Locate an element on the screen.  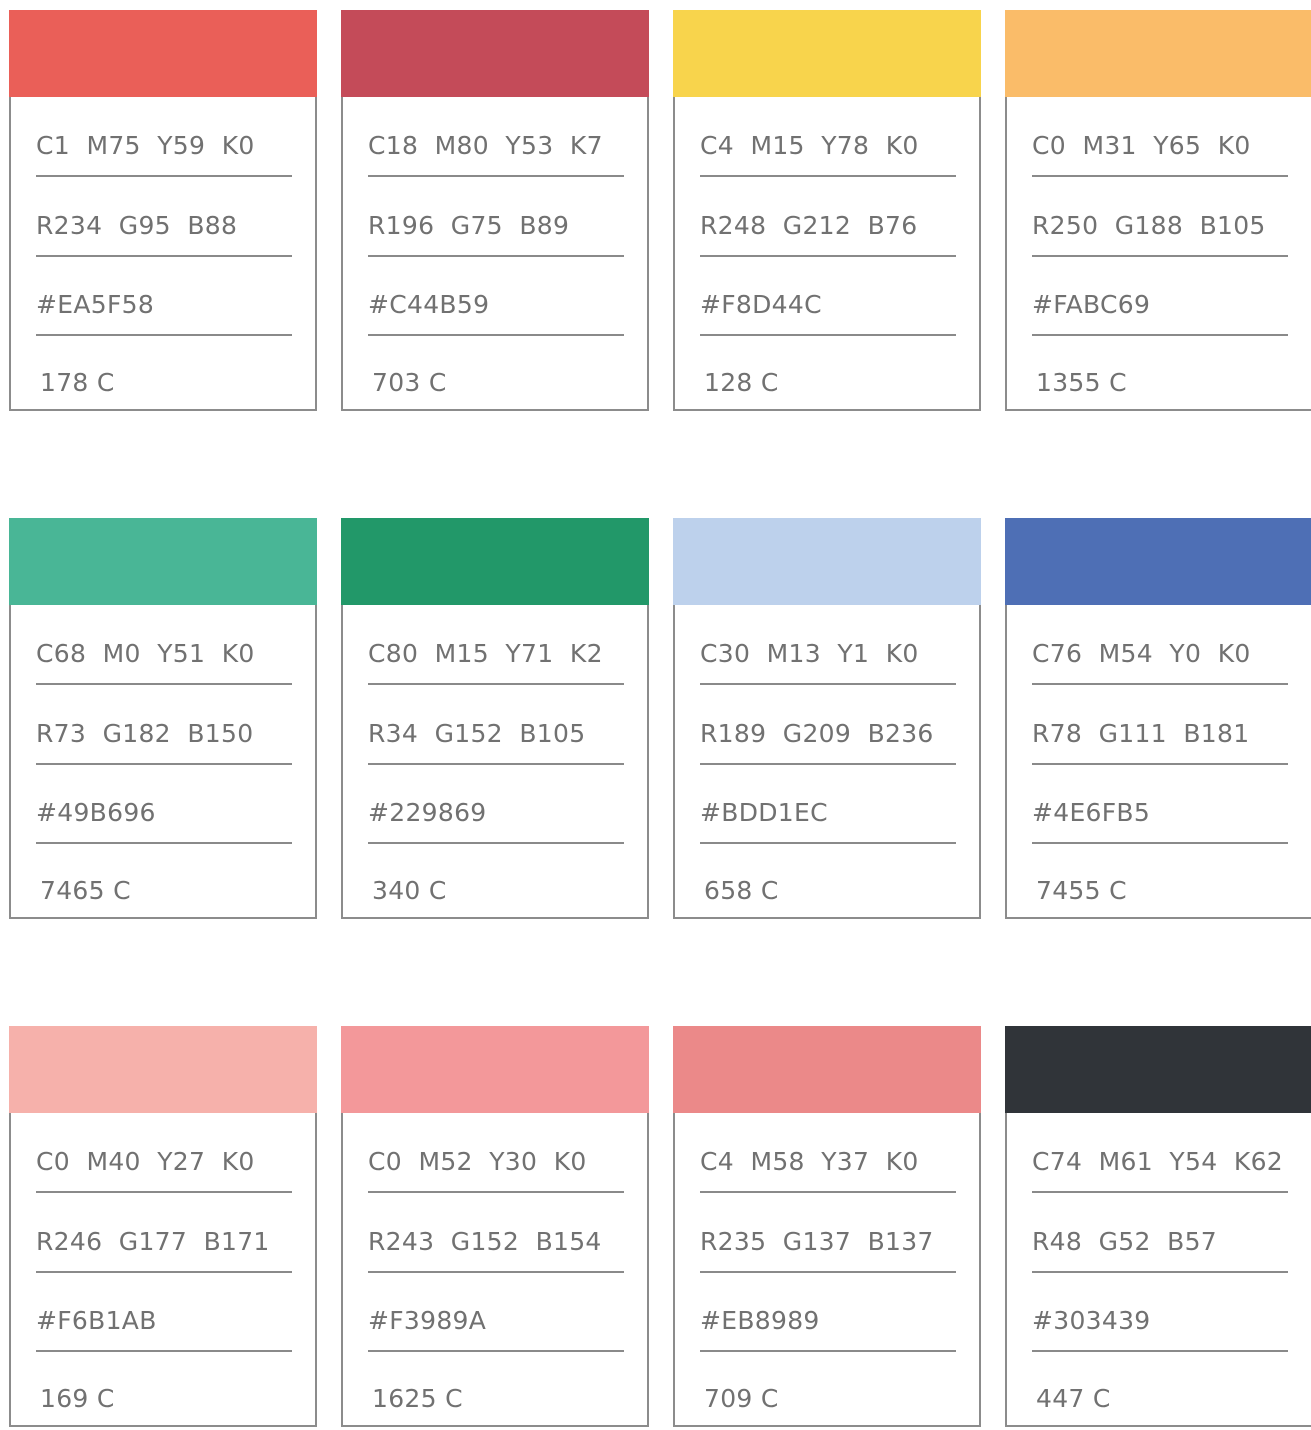
rgb-value: R250 G188 B105 is located at coordinates (1149, 225).